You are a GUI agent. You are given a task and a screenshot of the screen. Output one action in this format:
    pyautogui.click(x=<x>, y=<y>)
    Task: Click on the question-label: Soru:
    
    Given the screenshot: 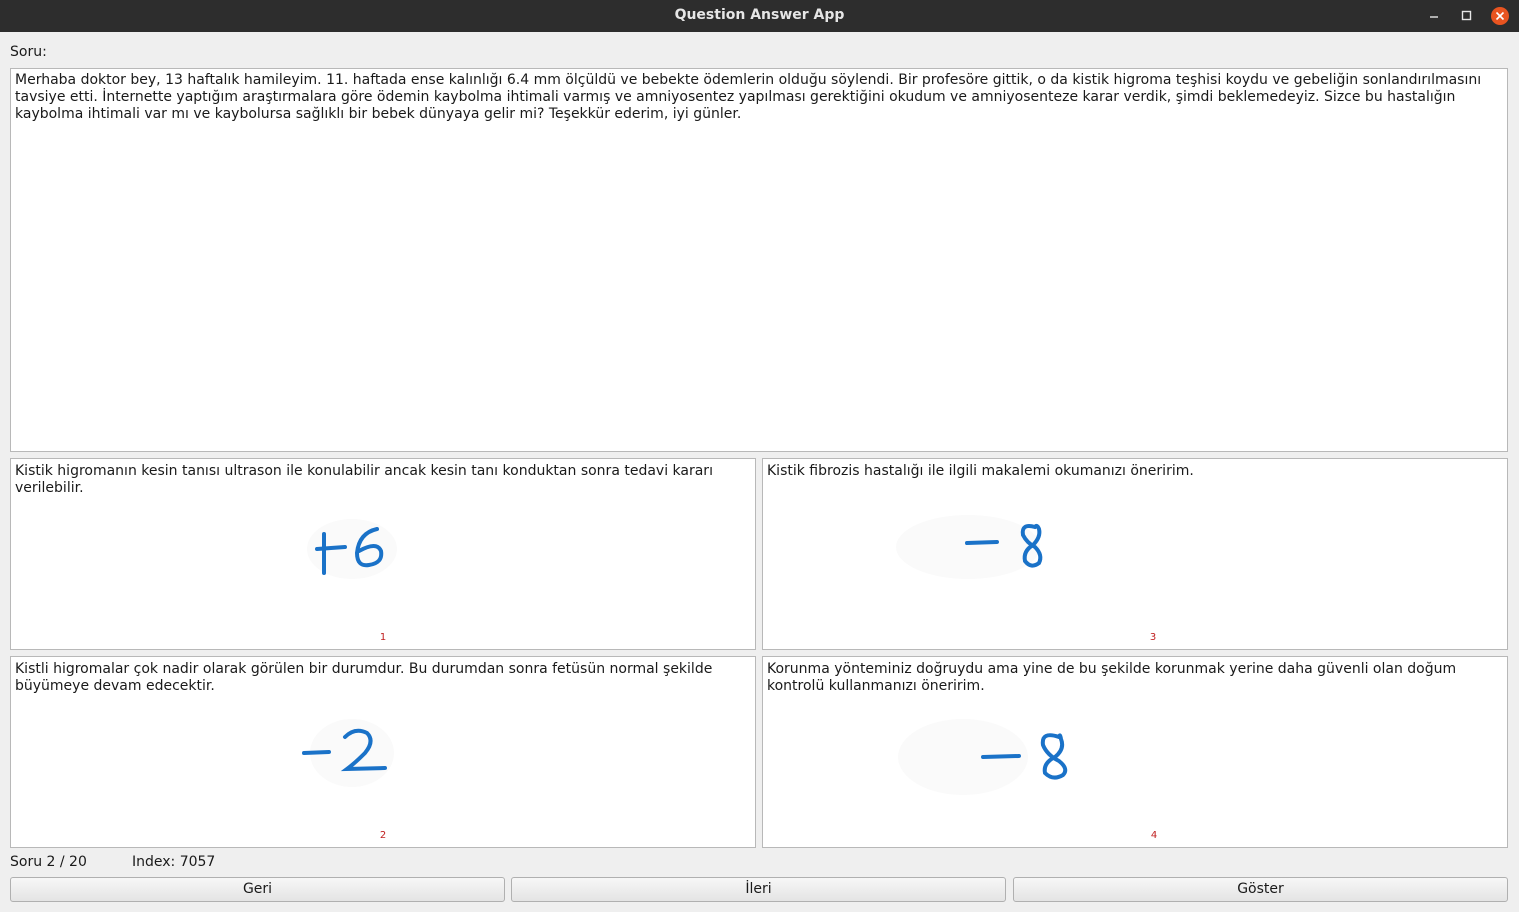 What is the action you would take?
    pyautogui.click(x=28, y=52)
    